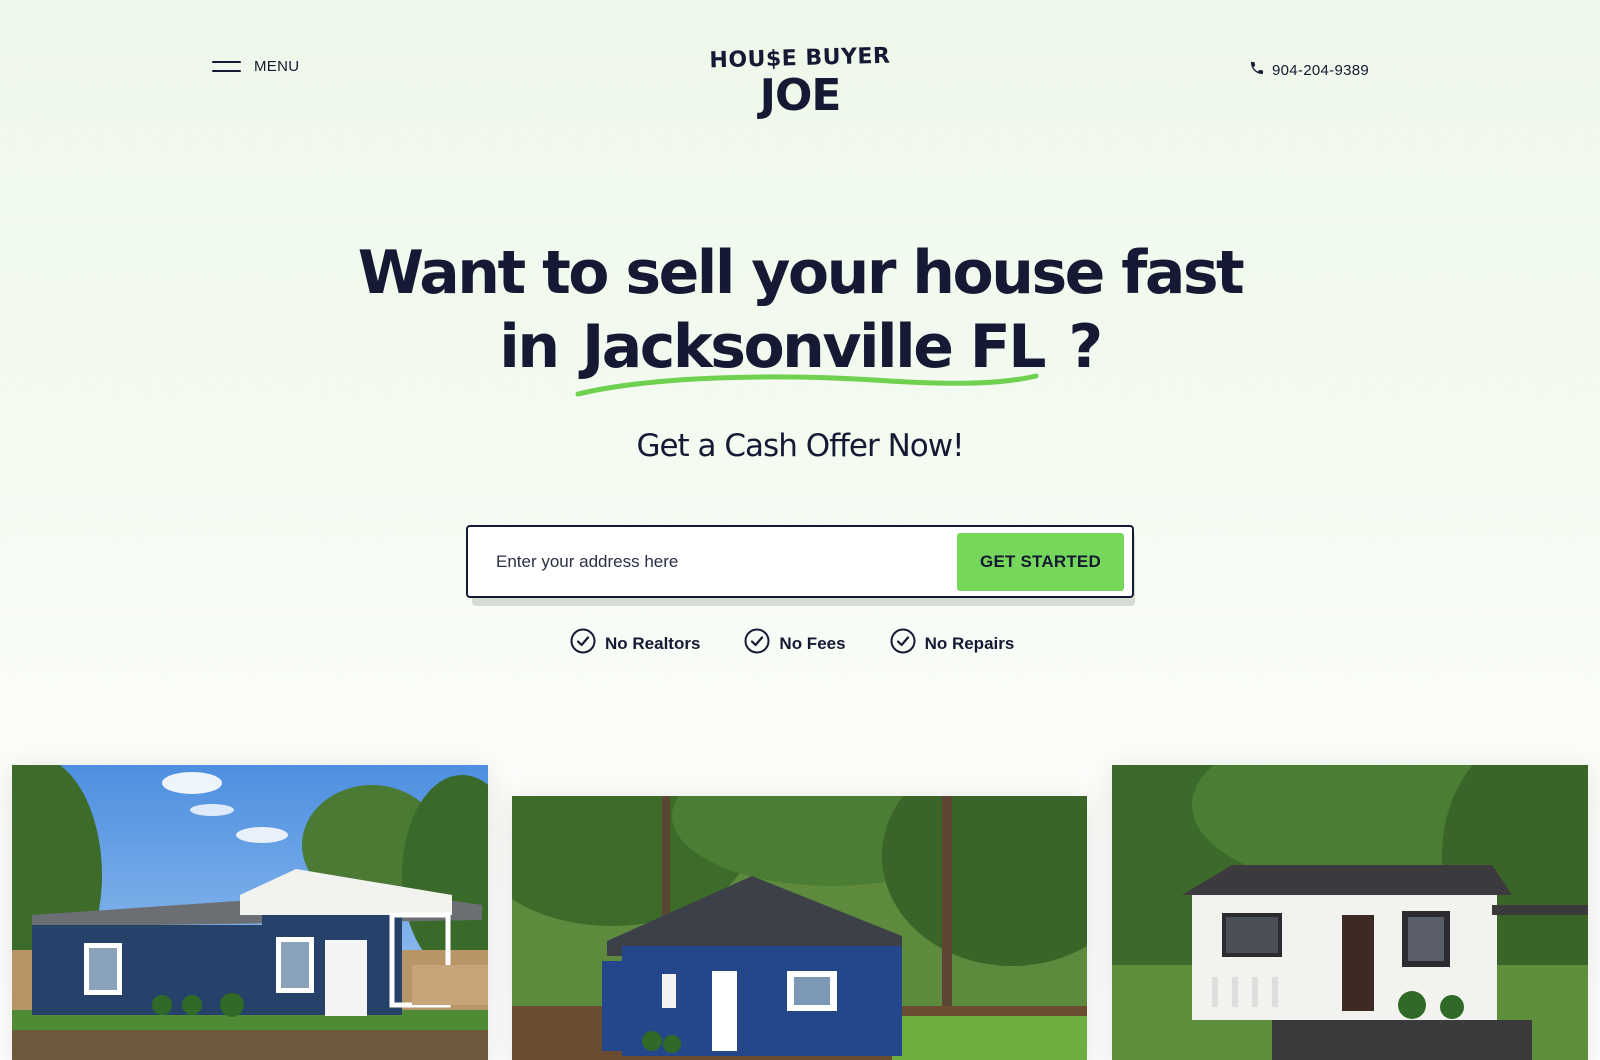 This screenshot has height=1060, width=1600. I want to click on benefits-list: No Realtors No Fees No Repairs, so click(792, 643).